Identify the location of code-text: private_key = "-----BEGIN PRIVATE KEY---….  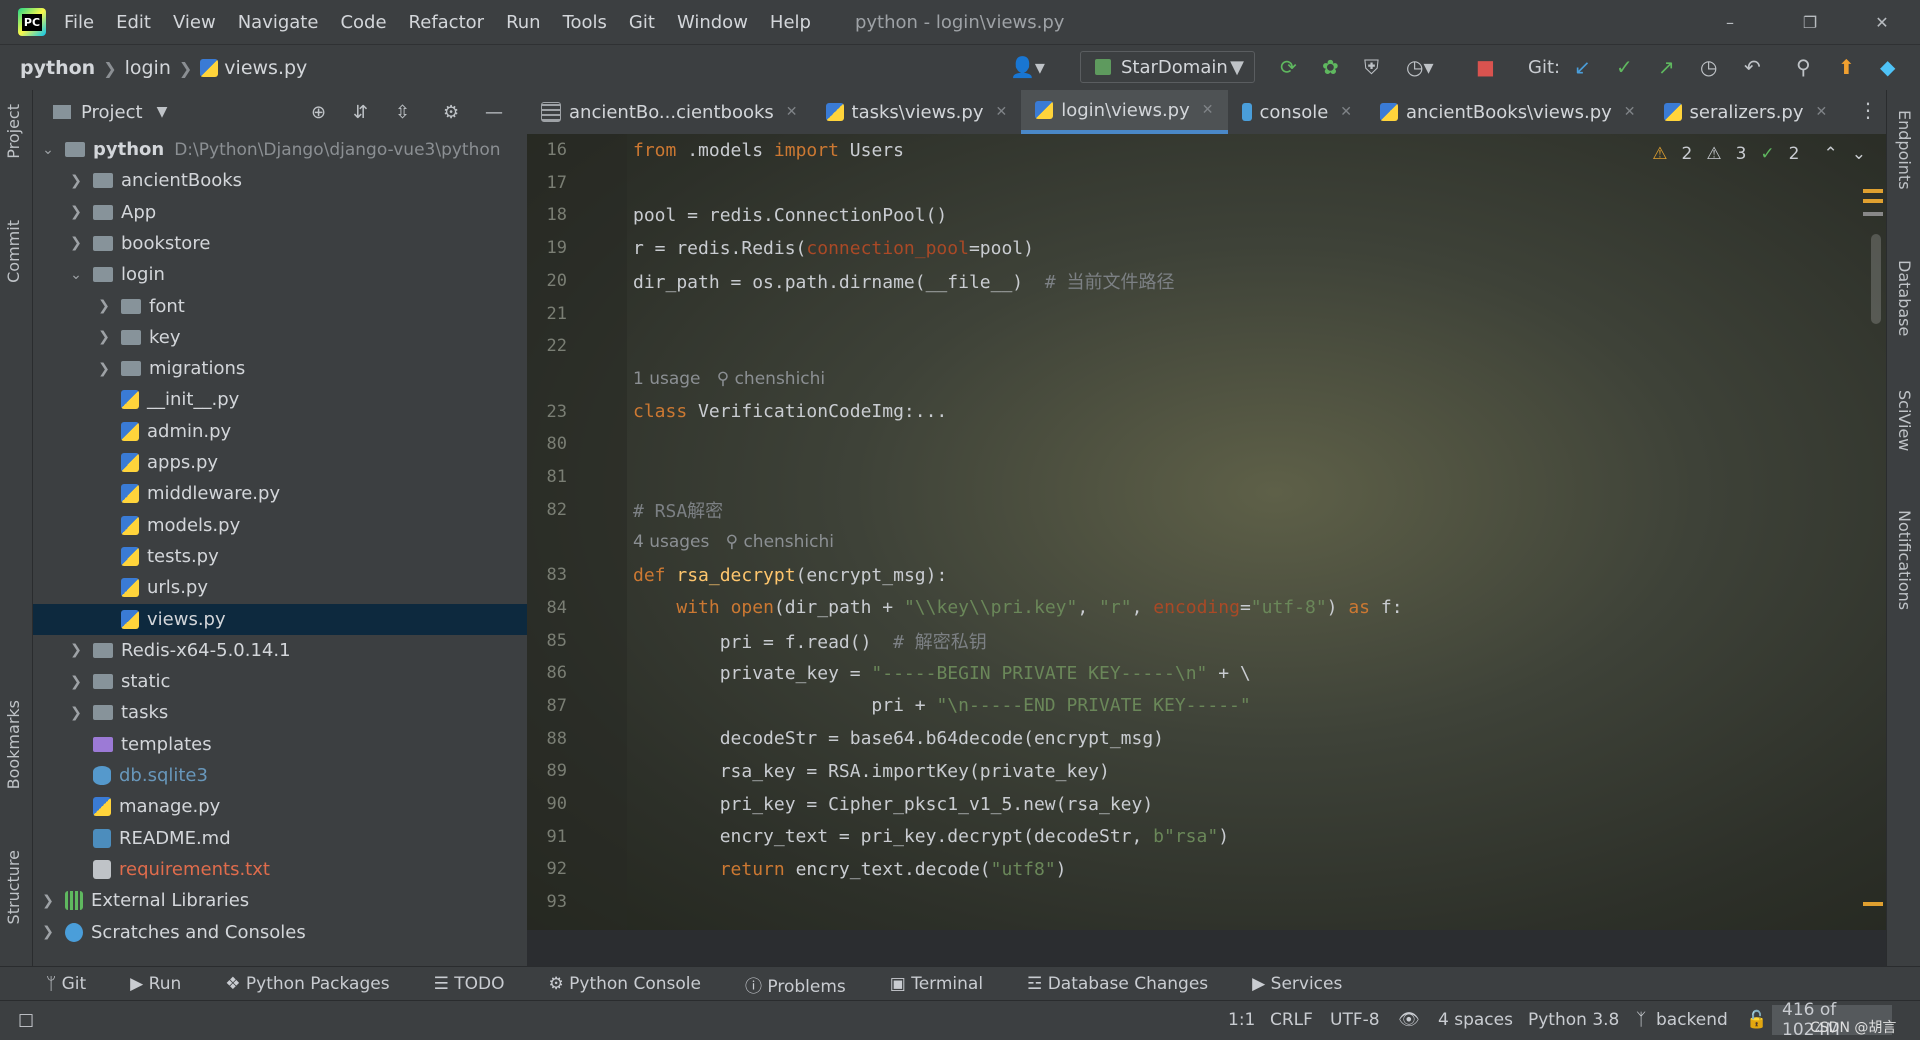
(942, 673).